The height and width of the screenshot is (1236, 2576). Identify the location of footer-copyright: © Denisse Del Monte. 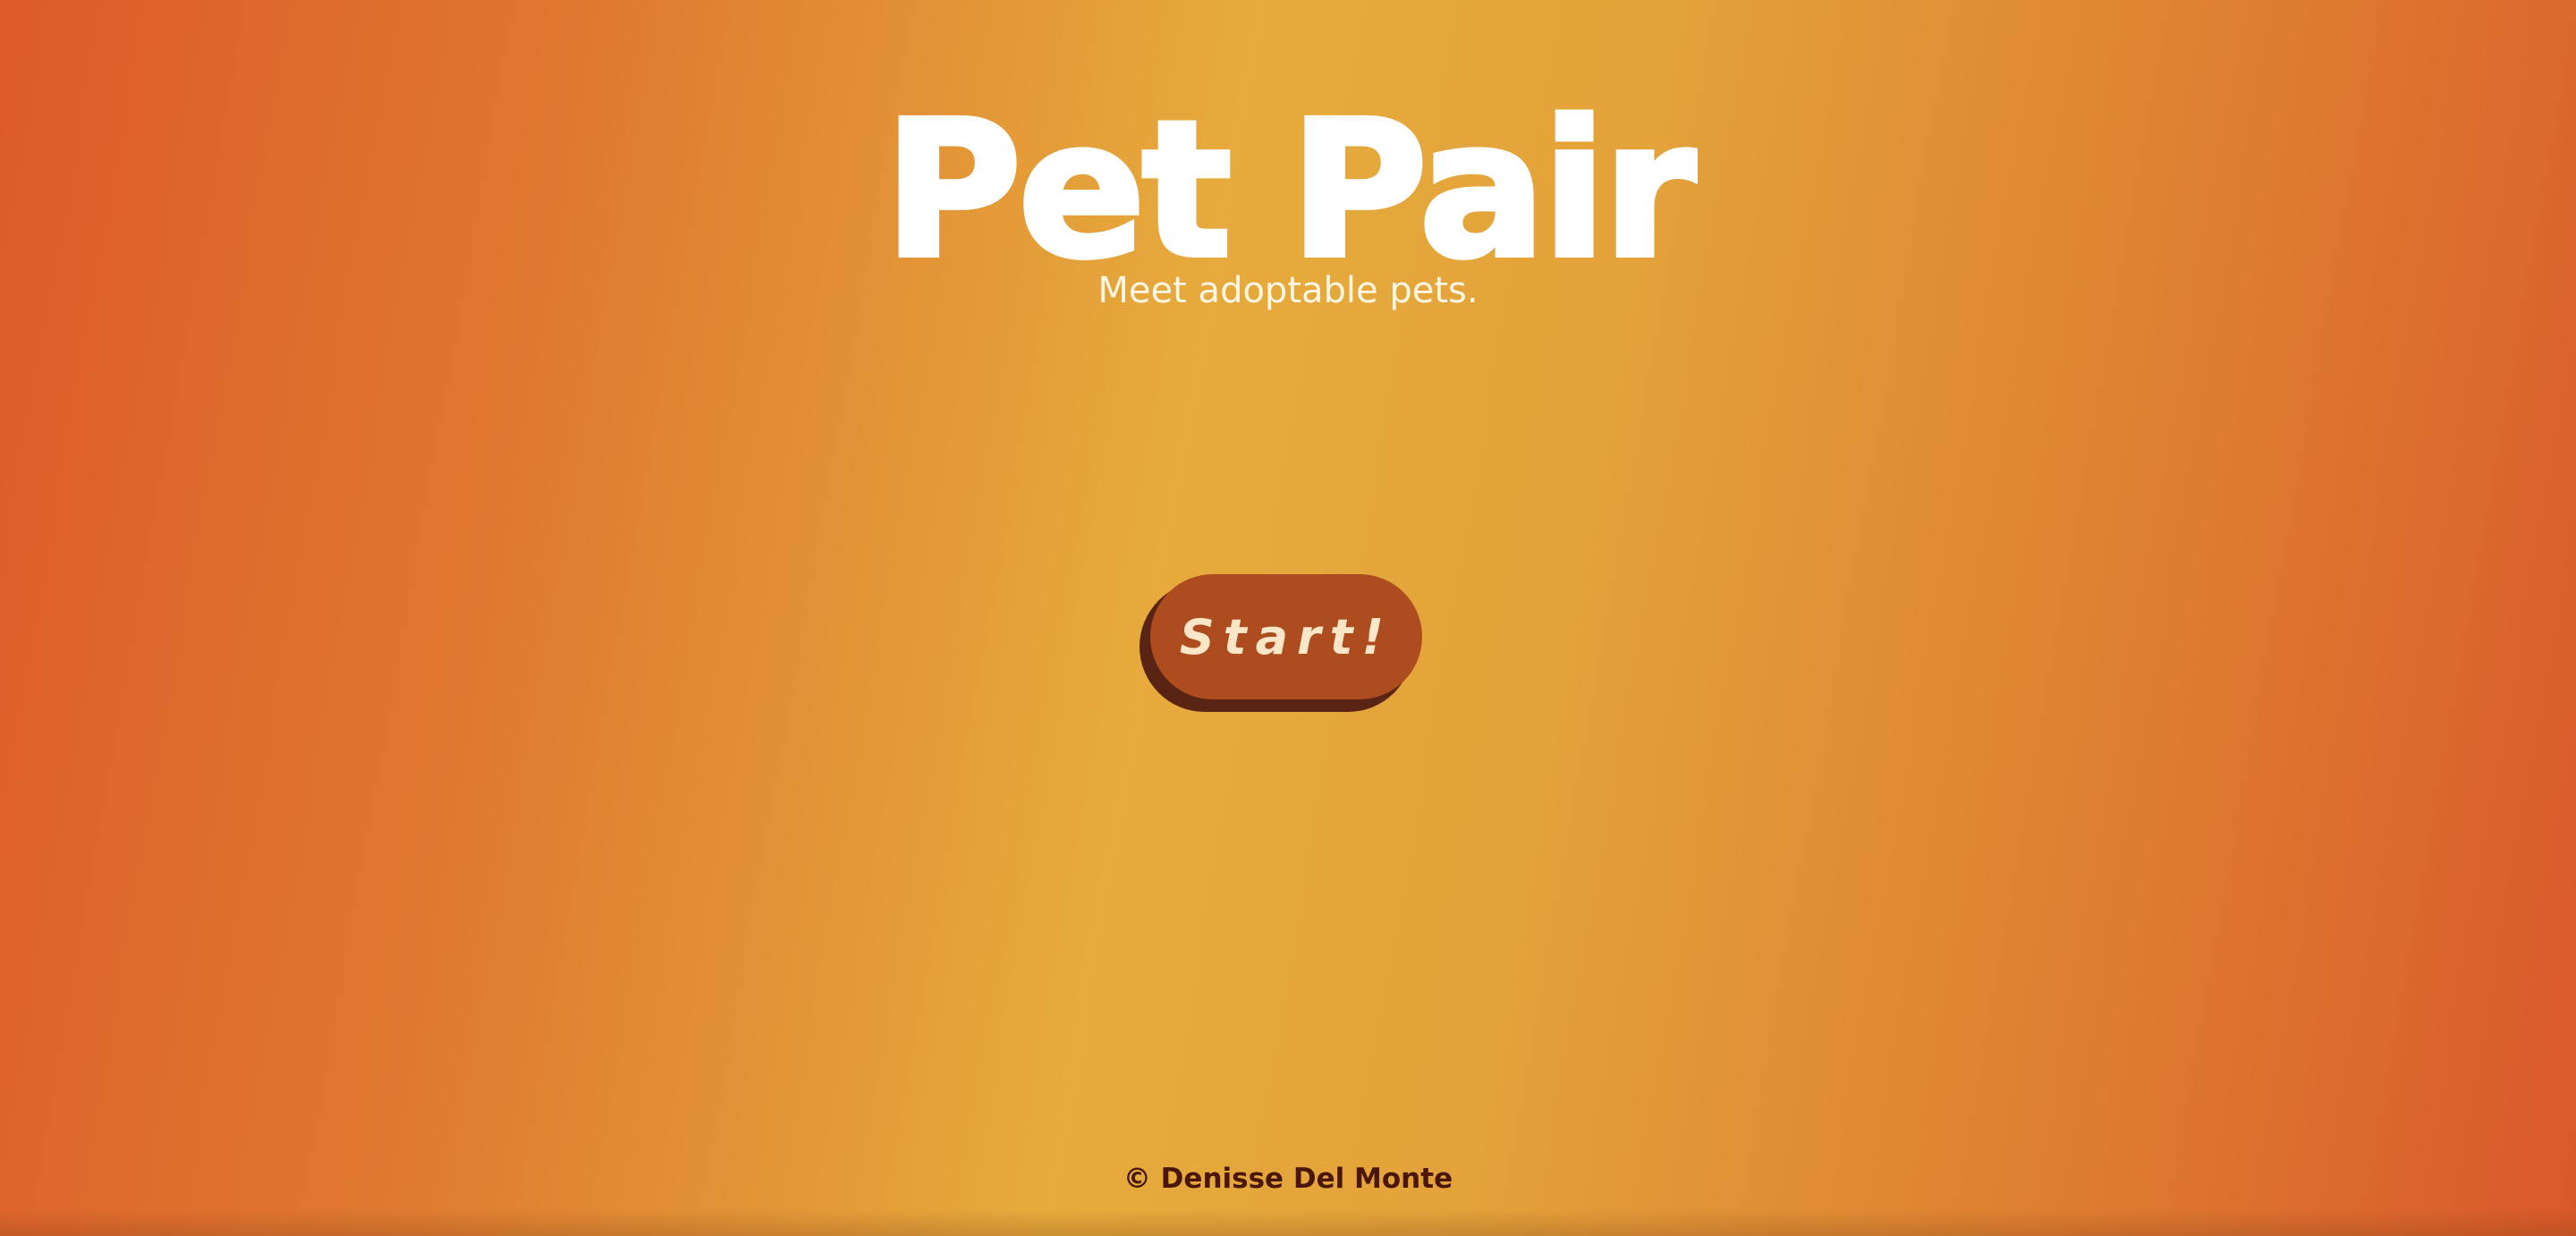
(1288, 1179).